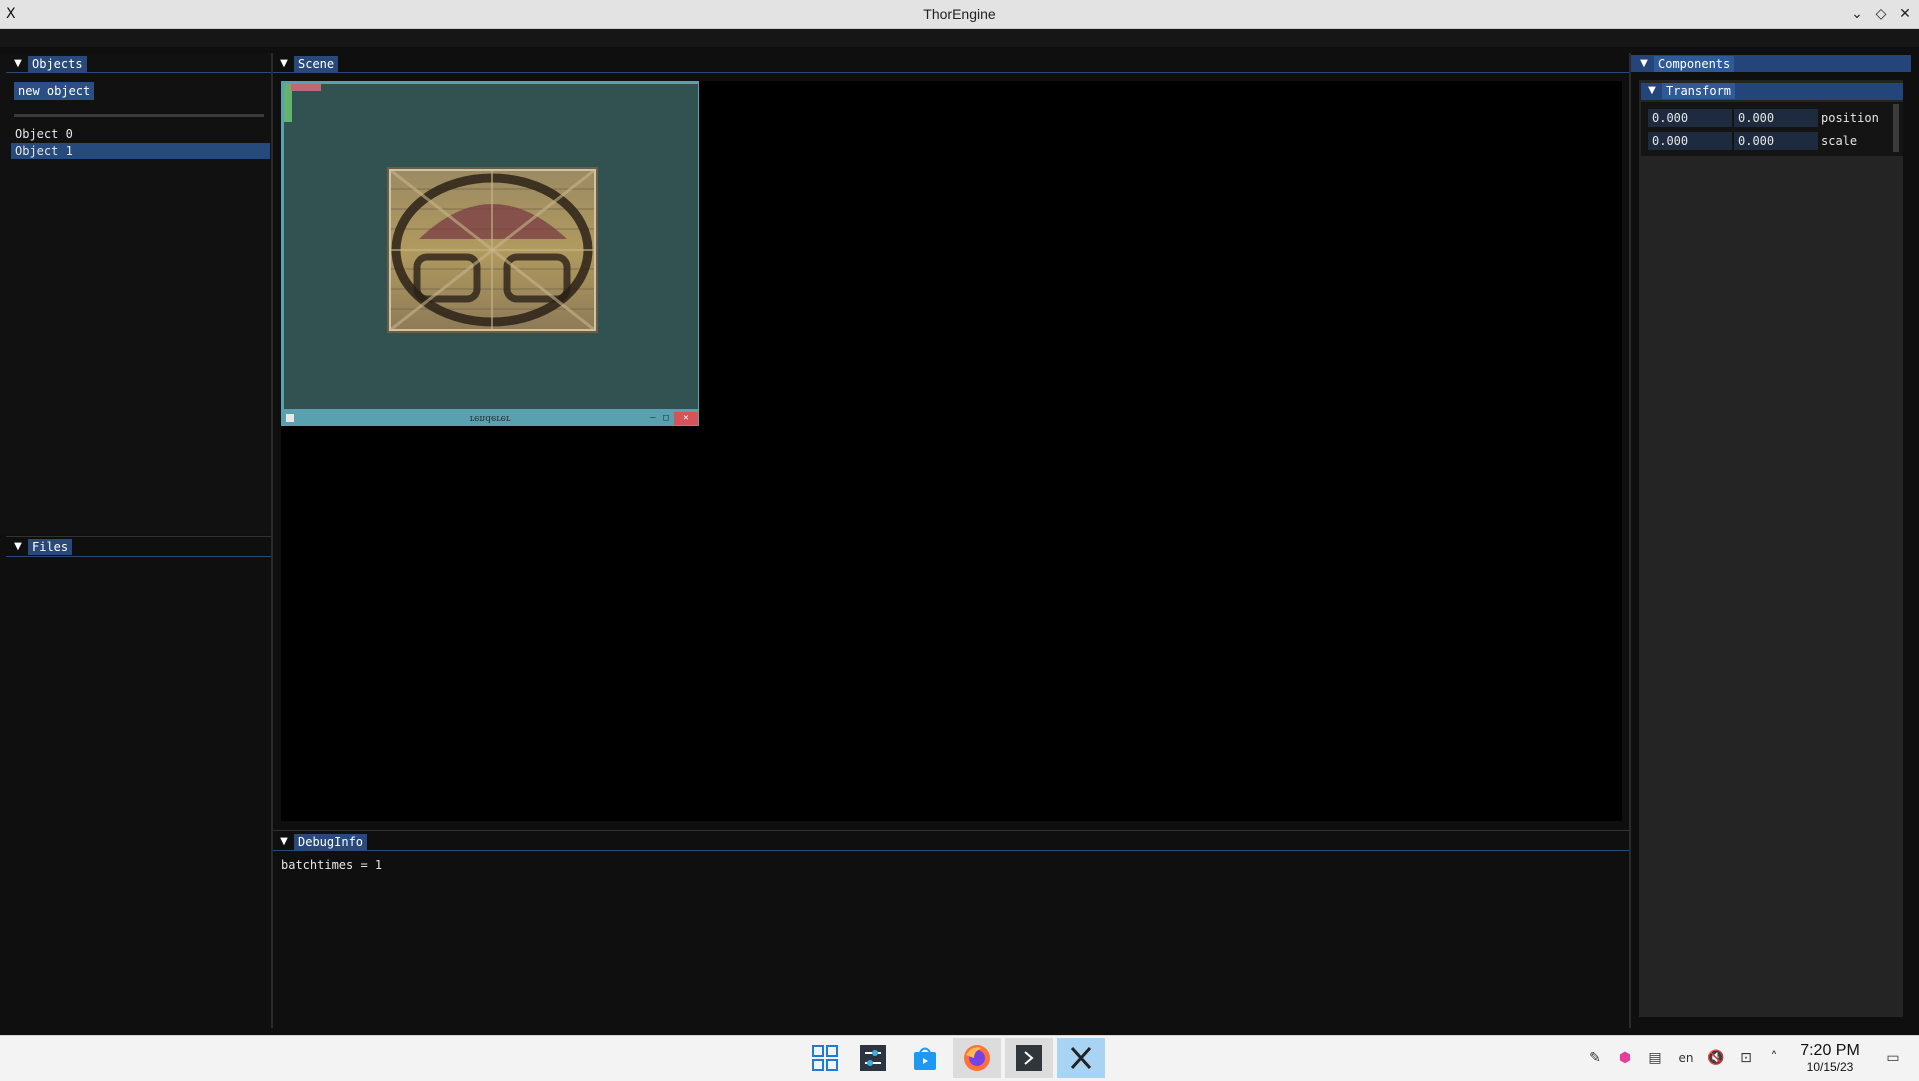  What do you see at coordinates (1699, 91) in the screenshot?
I see `transform-header-label: Transform` at bounding box center [1699, 91].